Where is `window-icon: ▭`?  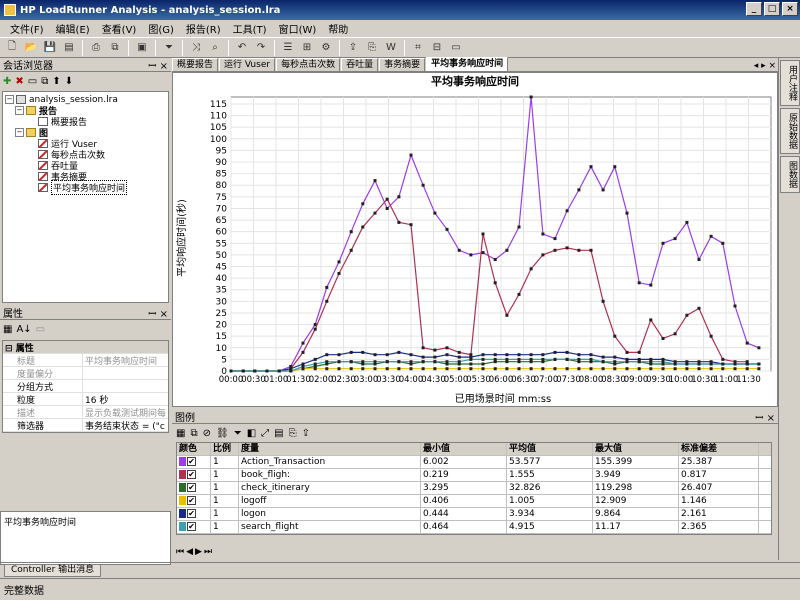 window-icon: ▭ is located at coordinates (456, 48).